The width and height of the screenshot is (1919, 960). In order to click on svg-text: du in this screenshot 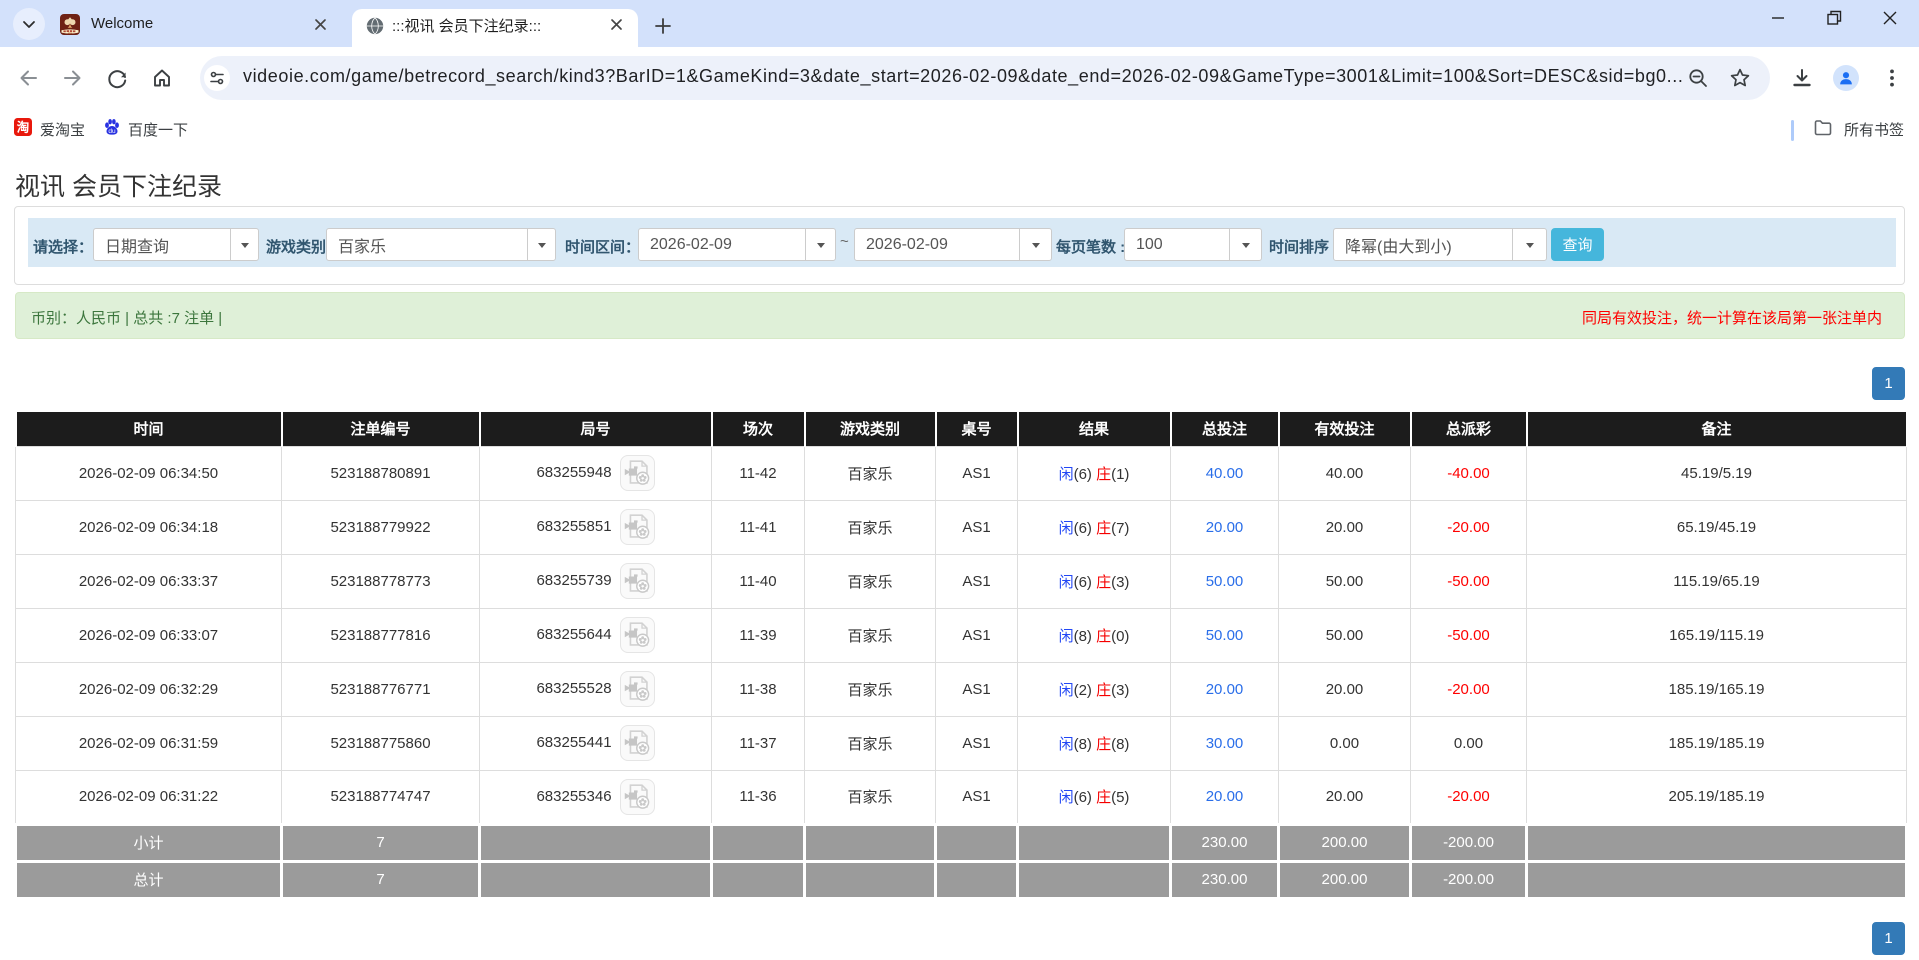, I will do `click(112, 131)`.